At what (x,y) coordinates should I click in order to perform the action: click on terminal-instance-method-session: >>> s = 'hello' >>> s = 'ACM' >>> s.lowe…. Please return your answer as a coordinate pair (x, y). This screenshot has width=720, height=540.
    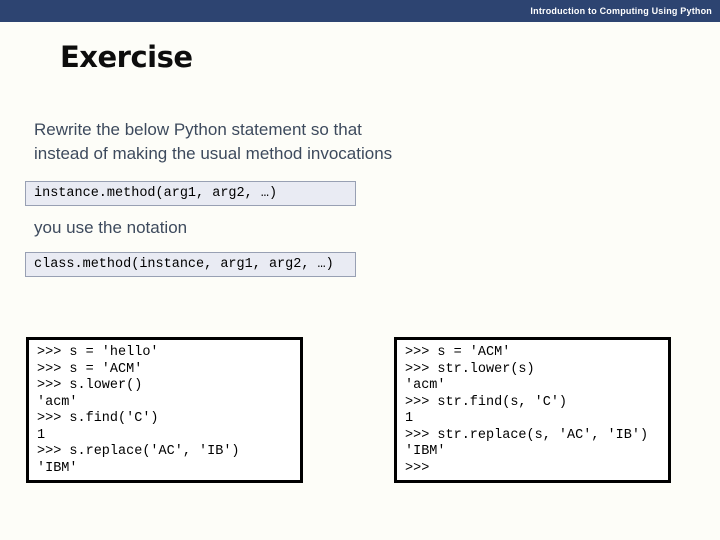
    Looking at the image, I should click on (164, 410).